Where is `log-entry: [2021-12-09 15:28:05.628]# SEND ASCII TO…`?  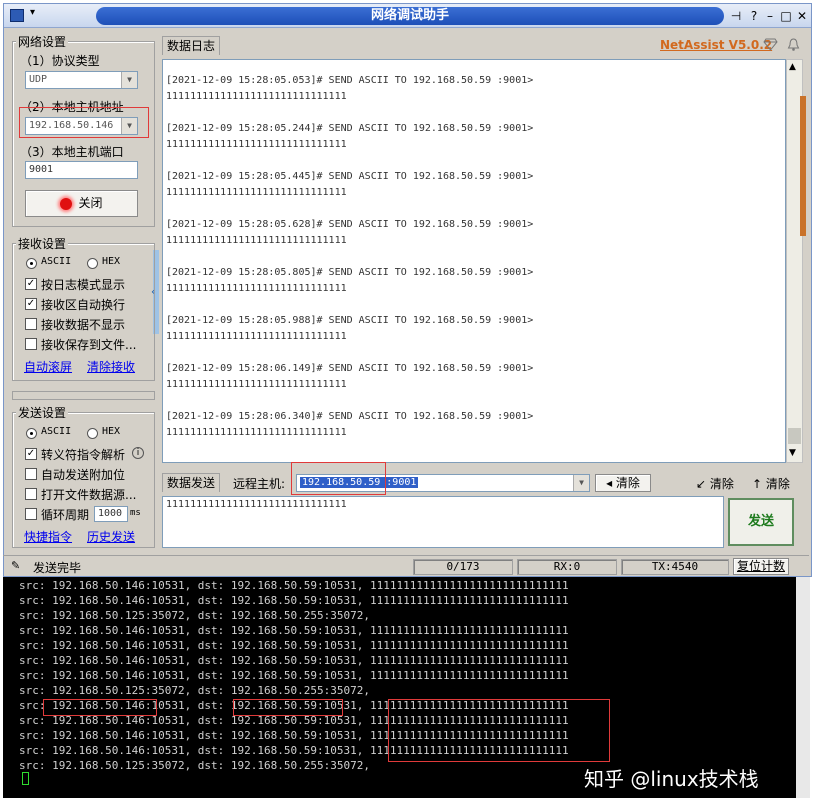
log-entry: [2021-12-09 15:28:05.628]# SEND ASCII TO… is located at coordinates (474, 228).